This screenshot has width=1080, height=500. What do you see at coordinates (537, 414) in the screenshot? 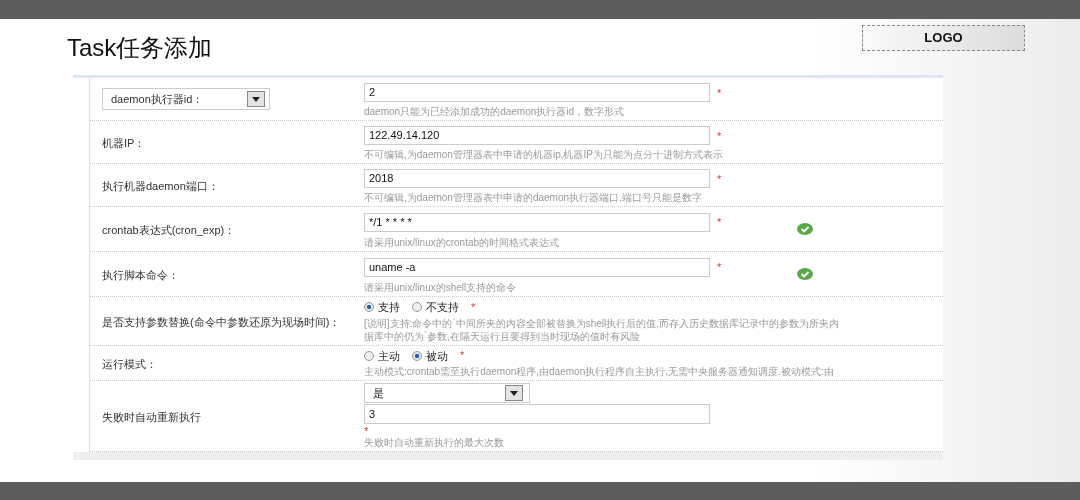
I see `text-field: 3` at bounding box center [537, 414].